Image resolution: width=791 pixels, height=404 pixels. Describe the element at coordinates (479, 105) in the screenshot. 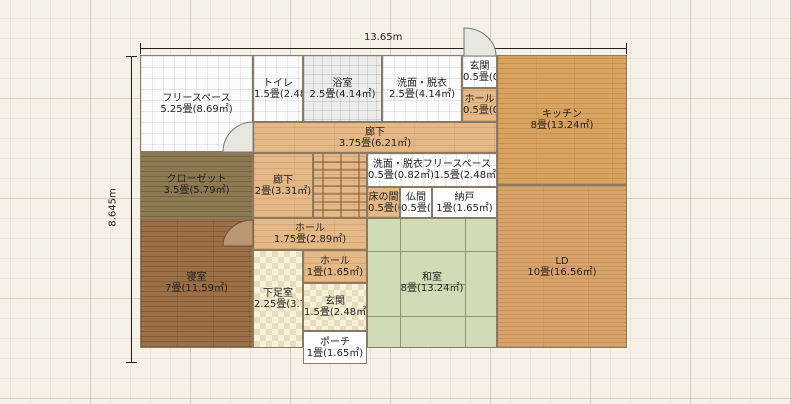

I see `room-hall-small: ホール0.5畳(0.82㎡)` at that location.